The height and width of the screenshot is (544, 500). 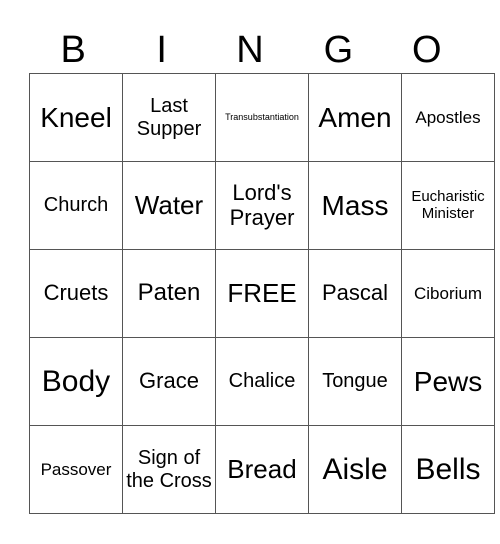 What do you see at coordinates (76, 469) in the screenshot?
I see `bingo-cell: Passover` at bounding box center [76, 469].